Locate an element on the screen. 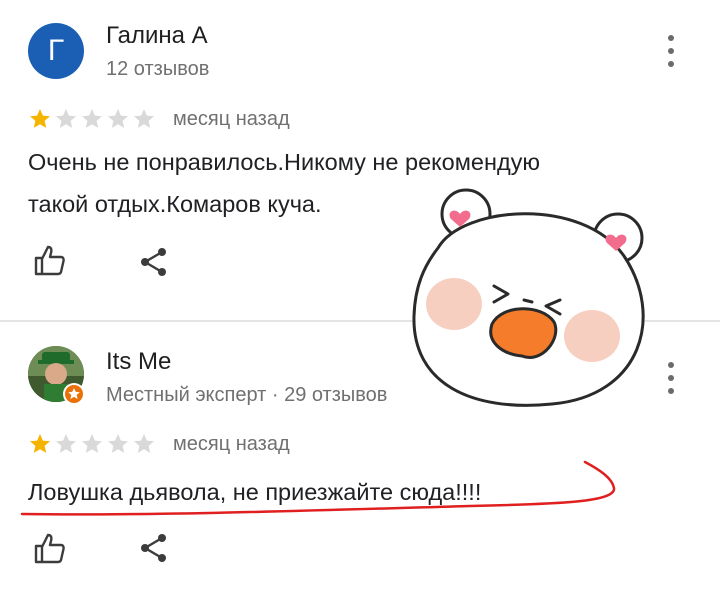  author-name: Its Me is located at coordinates (138, 362).